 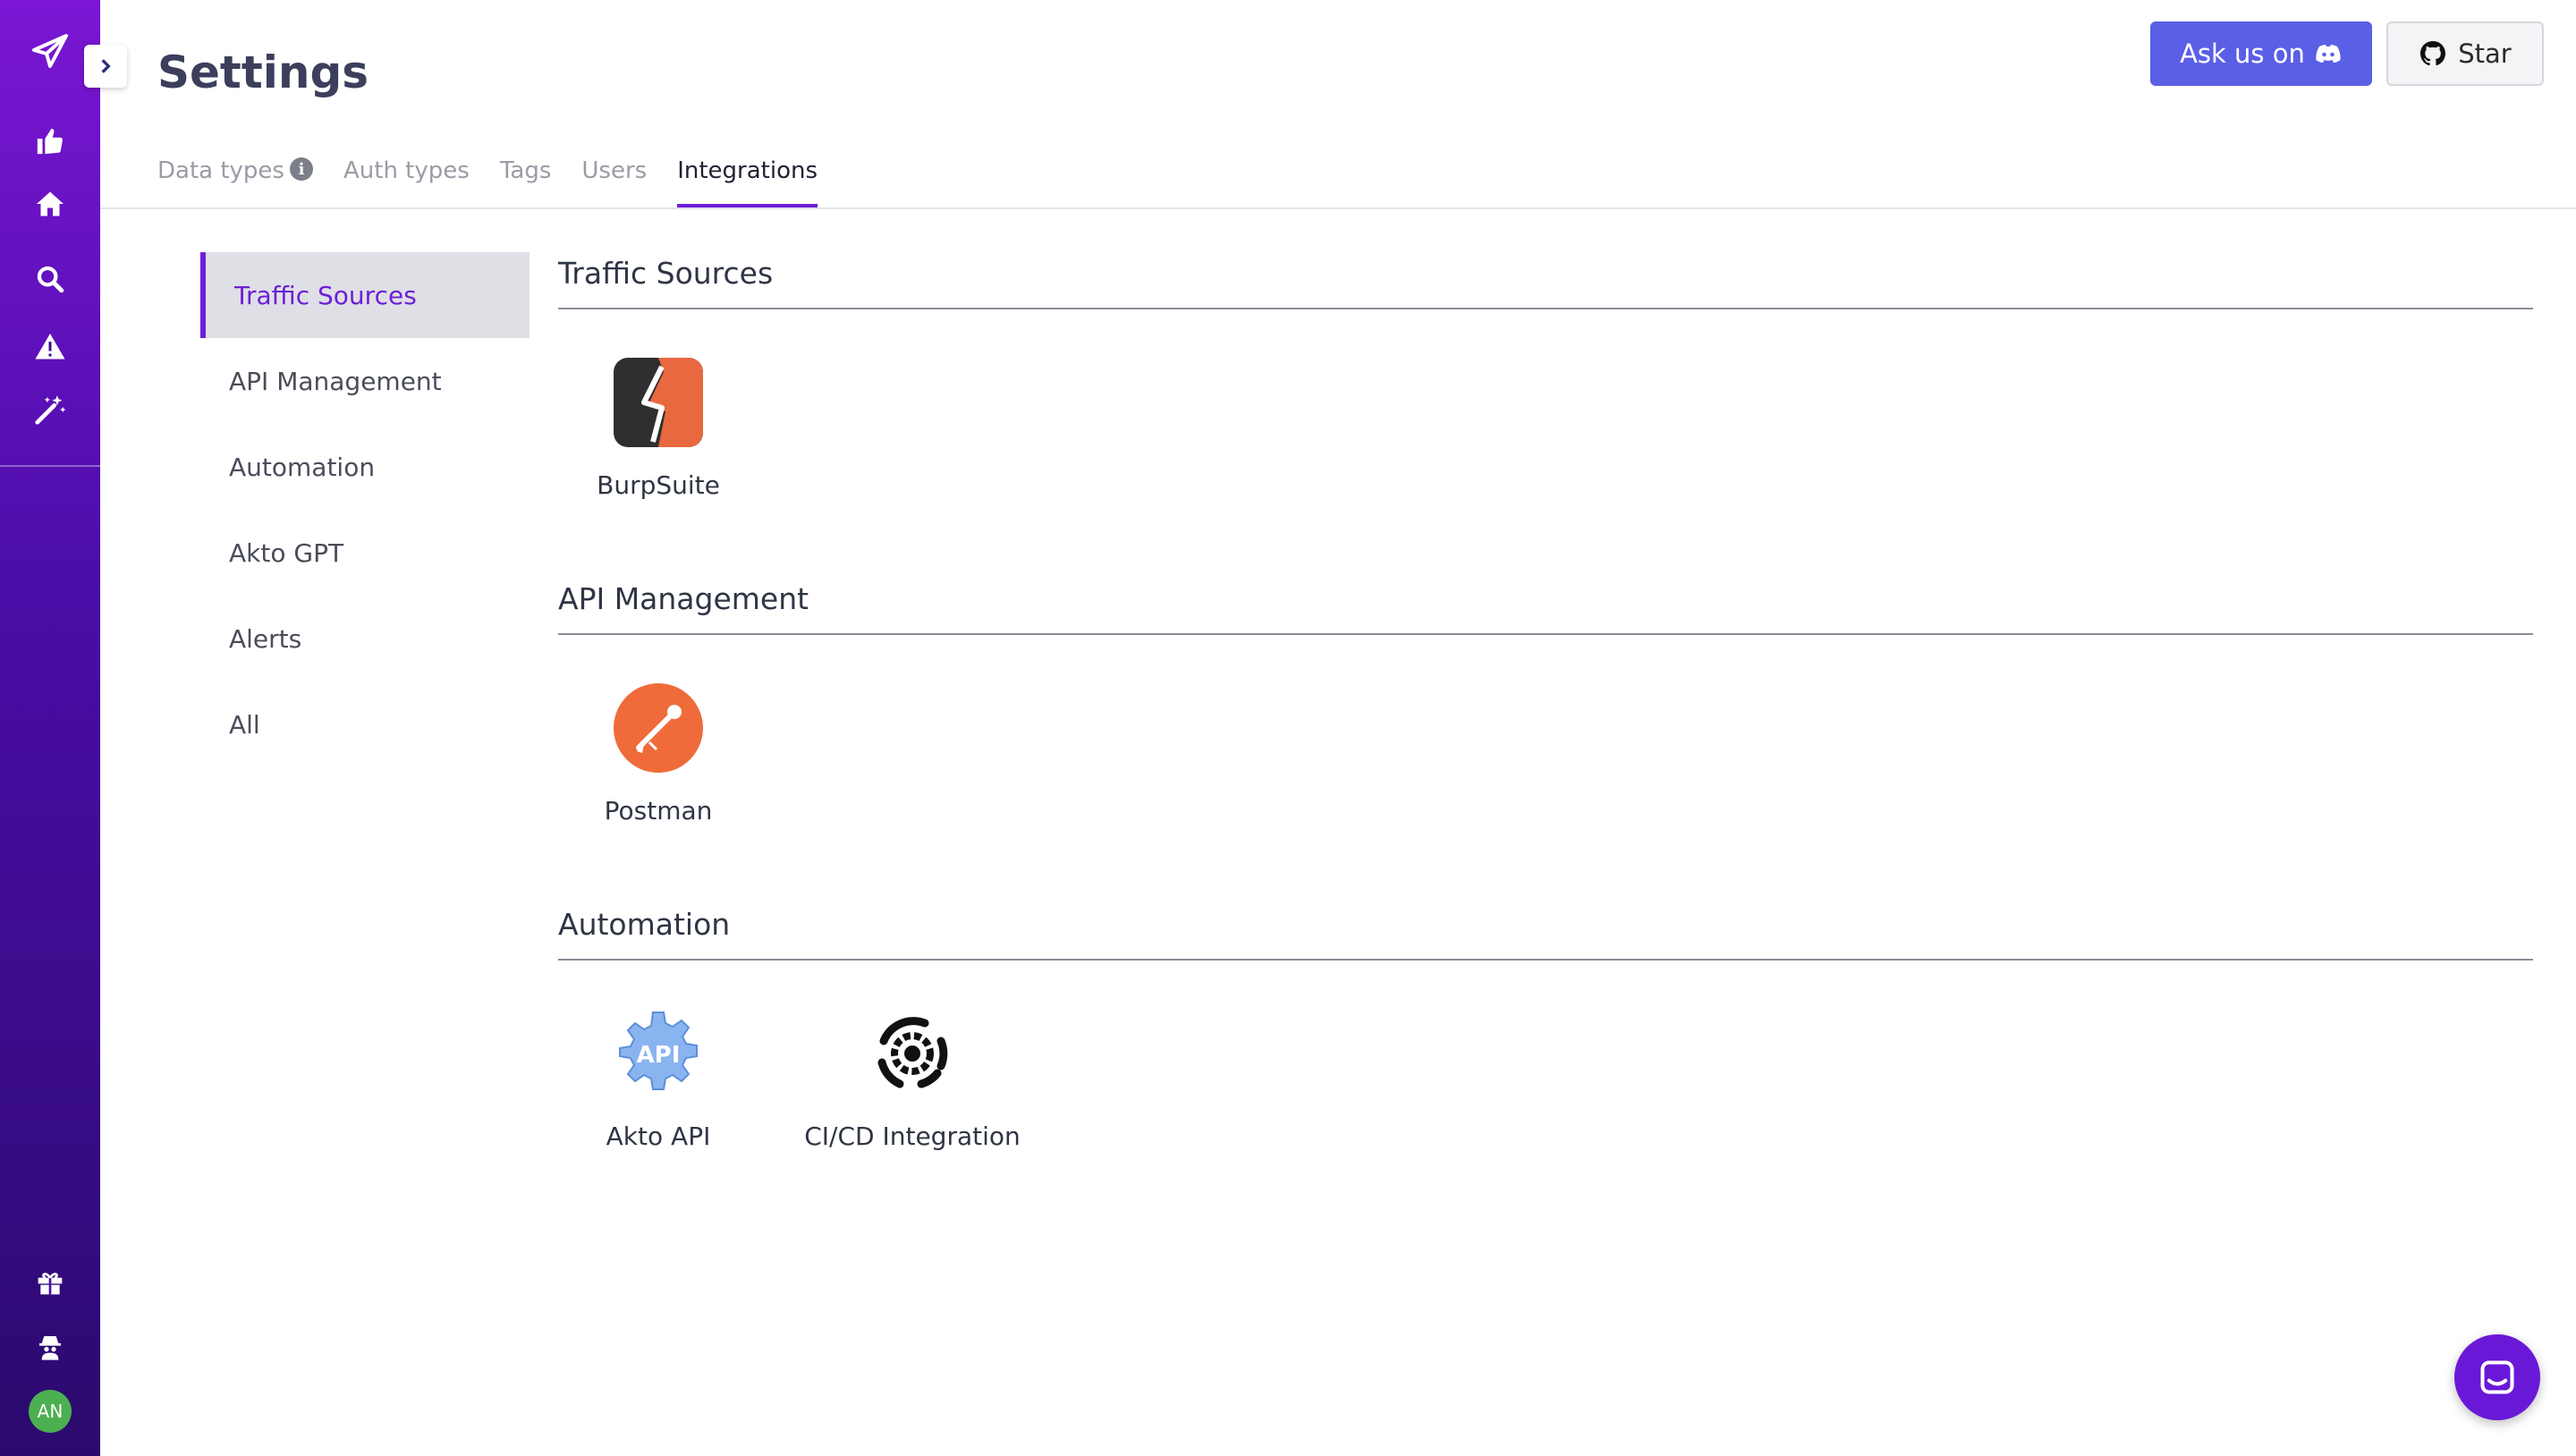 What do you see at coordinates (658, 1136) in the screenshot?
I see `integration-label: Akto API` at bounding box center [658, 1136].